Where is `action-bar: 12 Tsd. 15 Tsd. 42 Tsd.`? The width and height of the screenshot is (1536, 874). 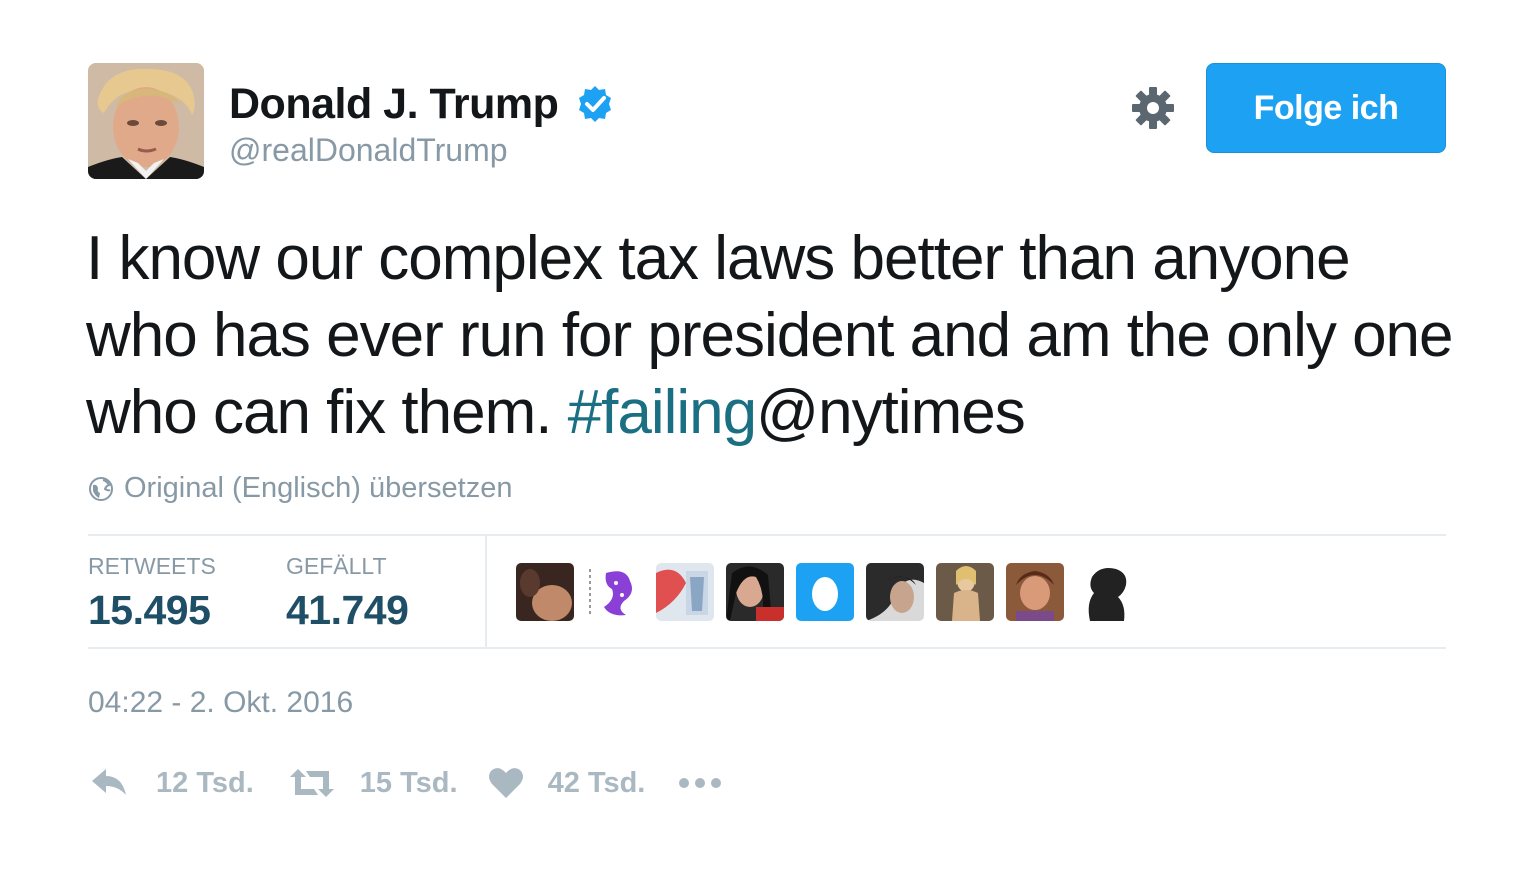 action-bar: 12 Tsd. 15 Tsd. 42 Tsd. is located at coordinates (405, 783).